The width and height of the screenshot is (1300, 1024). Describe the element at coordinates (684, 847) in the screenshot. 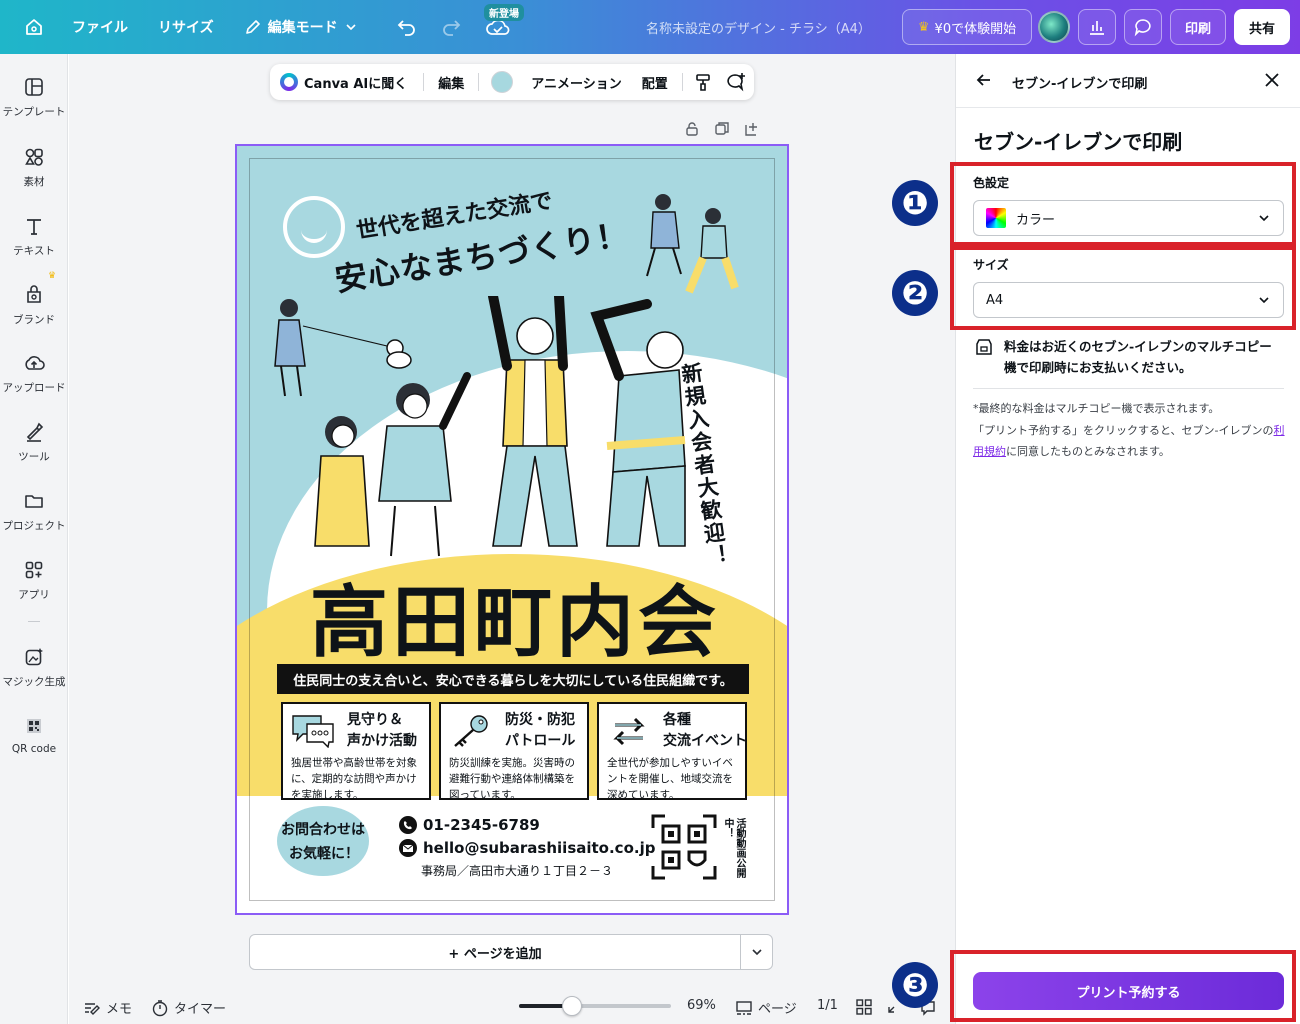

I see `qr-code-icon` at that location.